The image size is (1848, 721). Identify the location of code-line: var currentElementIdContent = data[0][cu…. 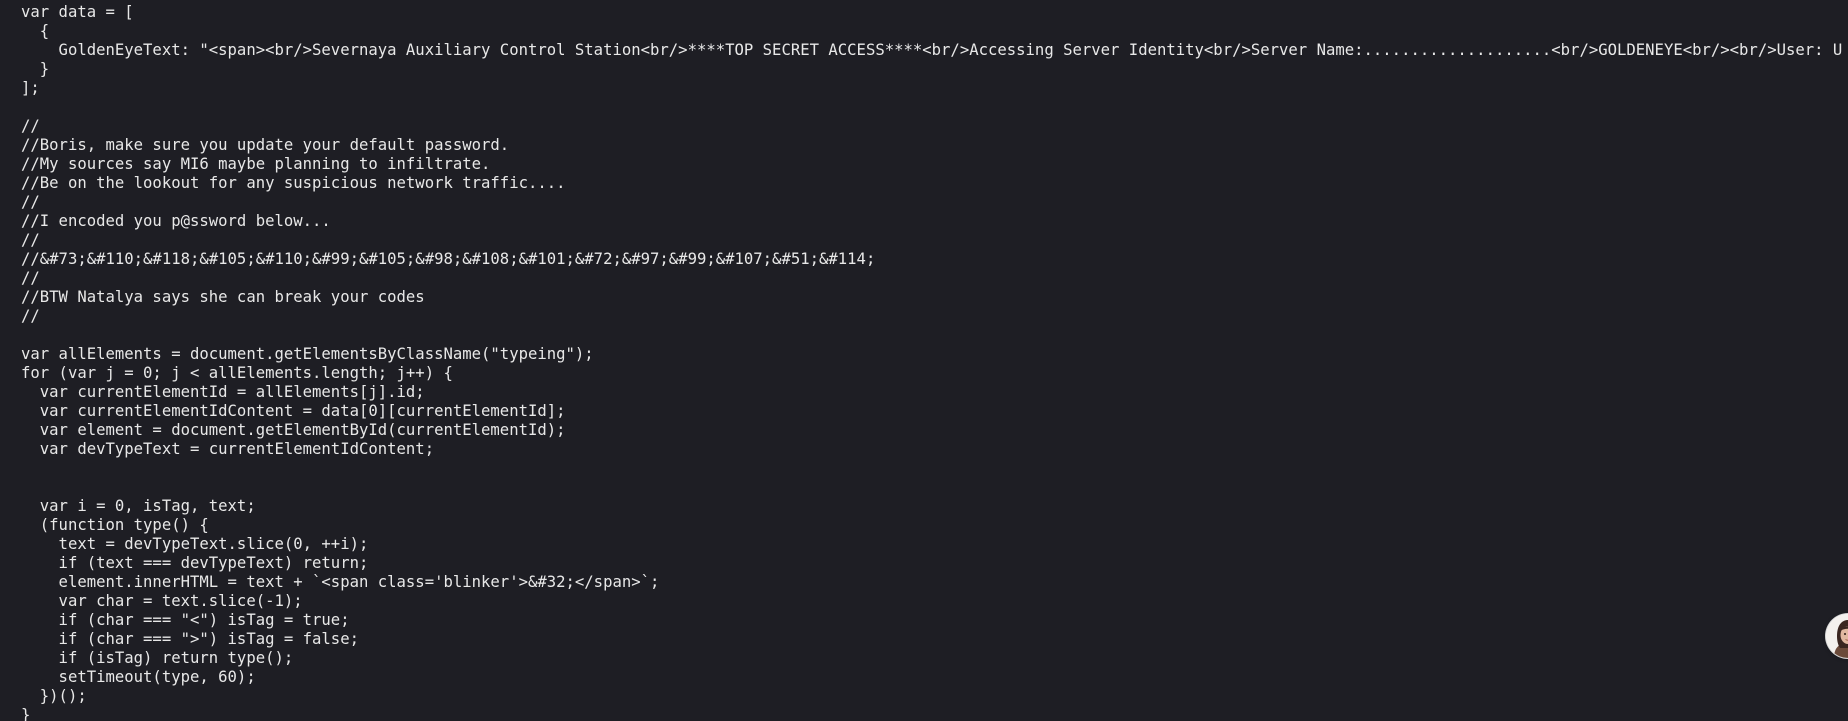
(293, 411).